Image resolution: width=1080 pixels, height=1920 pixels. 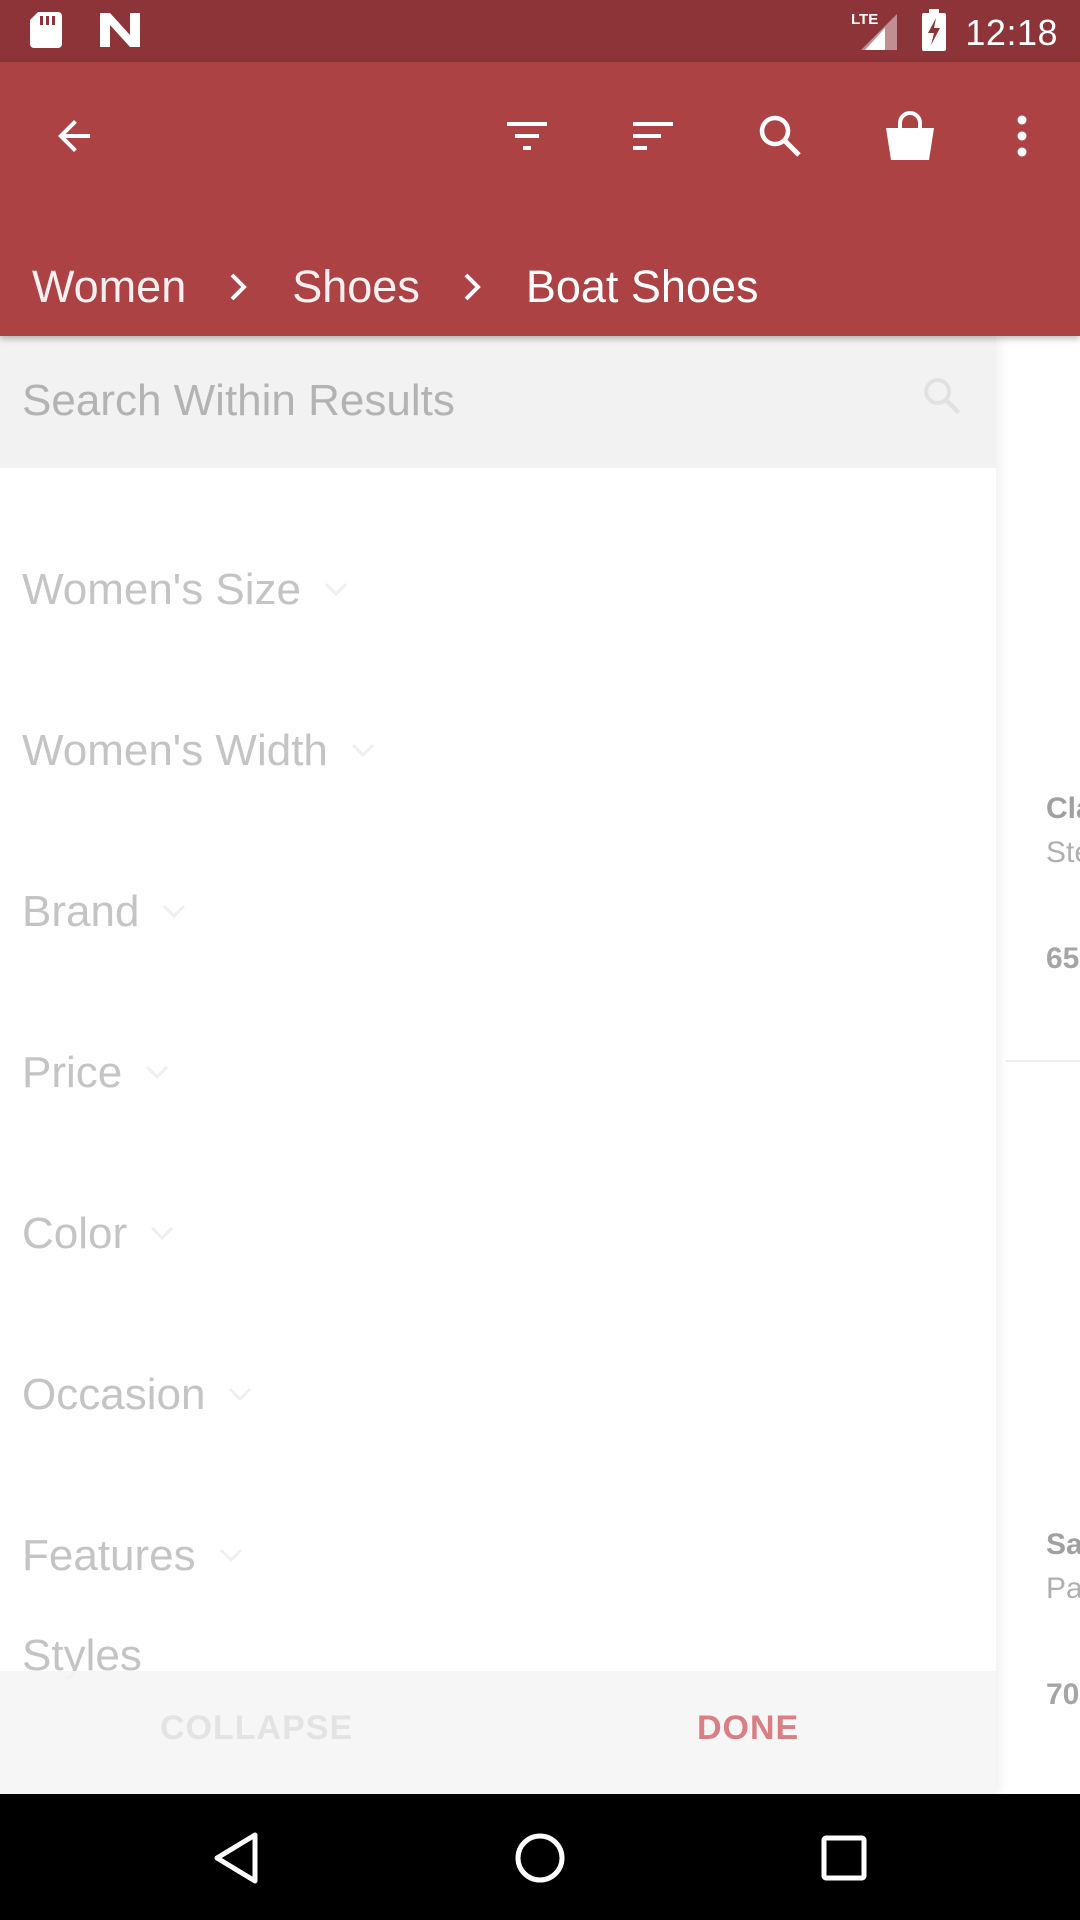 What do you see at coordinates (1063, 958) in the screenshot?
I see `product-price: 65` at bounding box center [1063, 958].